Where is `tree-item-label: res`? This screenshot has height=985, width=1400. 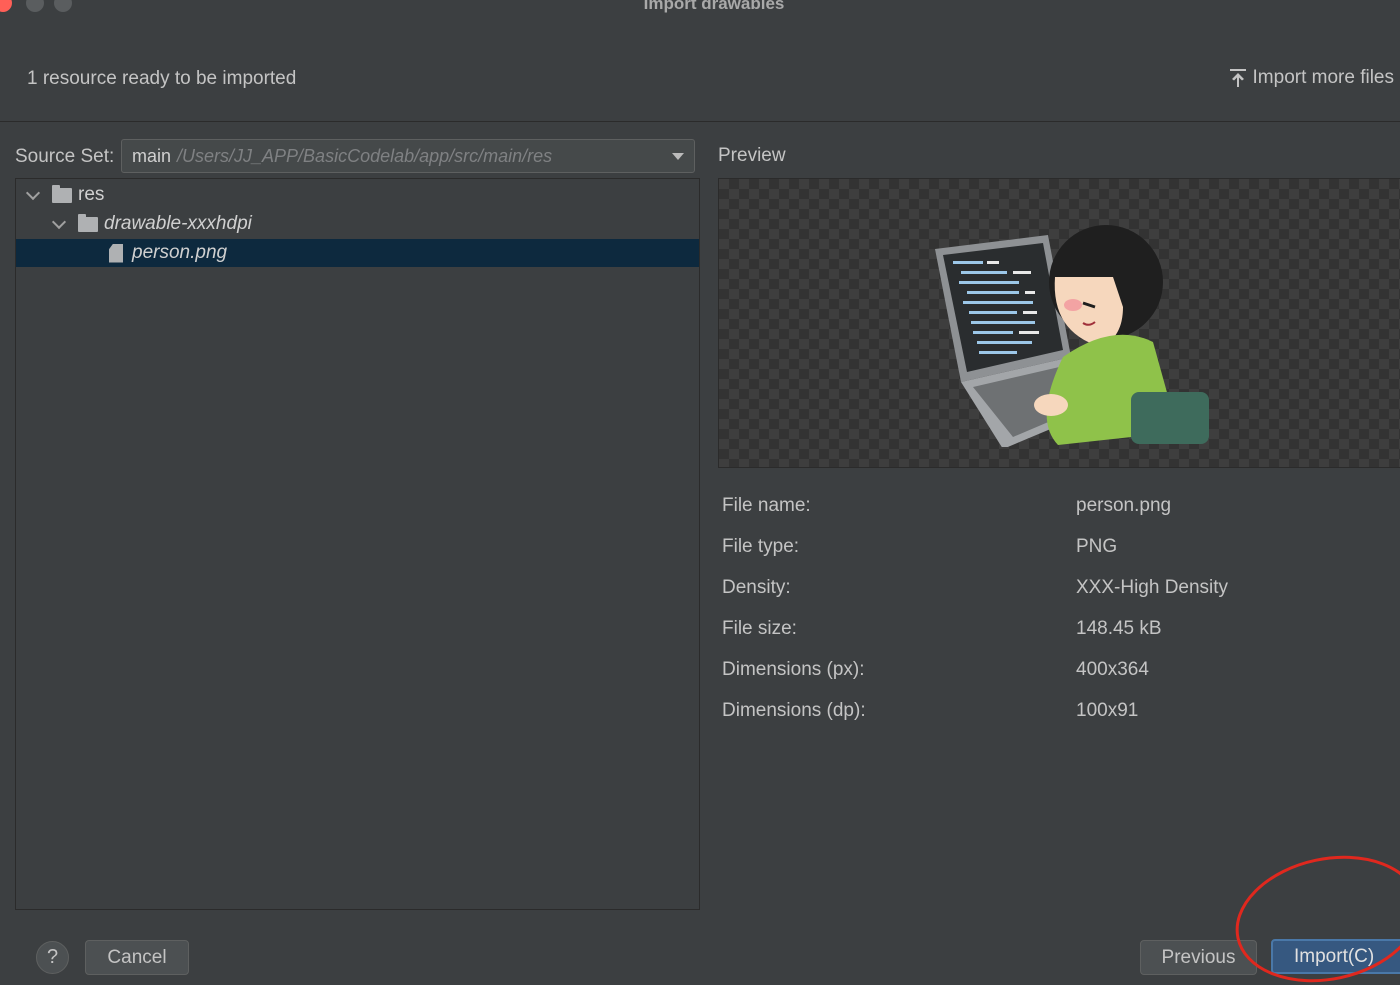 tree-item-label: res is located at coordinates (91, 194).